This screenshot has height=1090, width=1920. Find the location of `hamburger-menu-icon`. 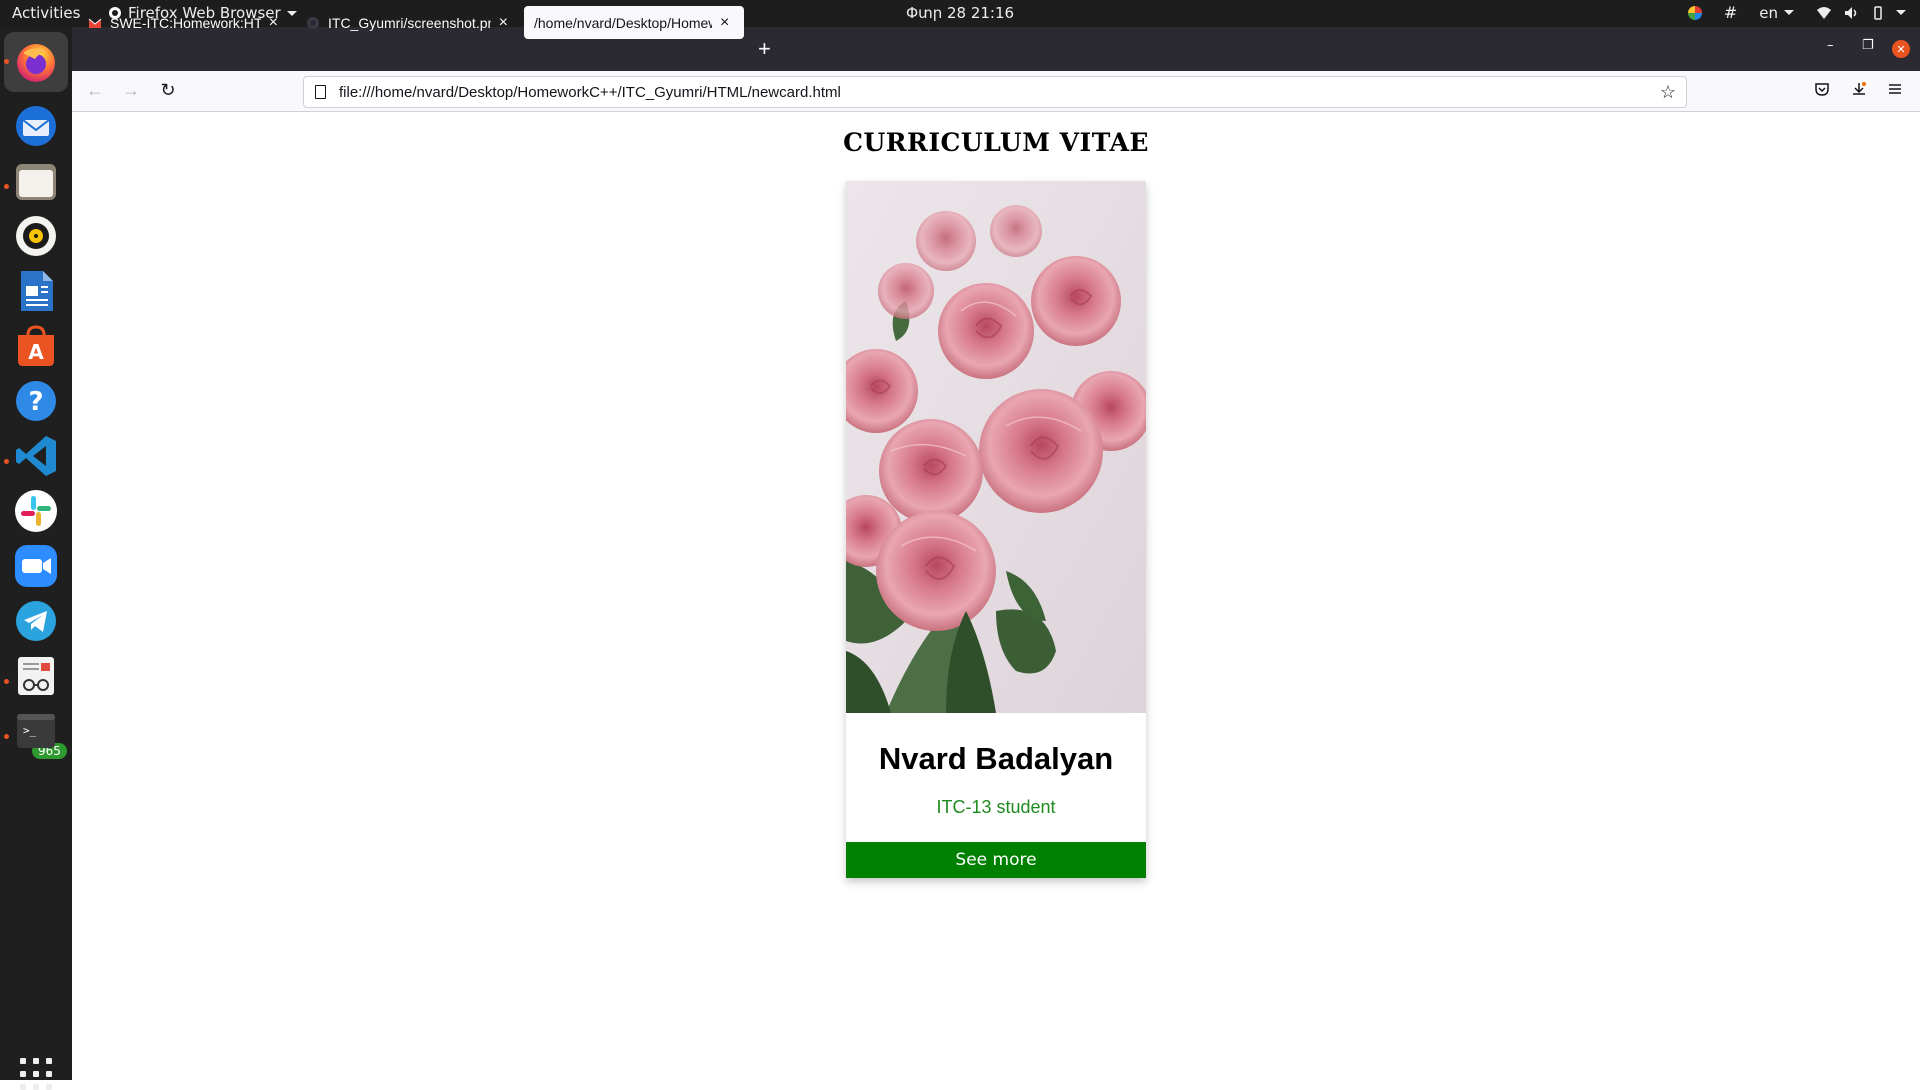

hamburger-menu-icon is located at coordinates (1895, 89).